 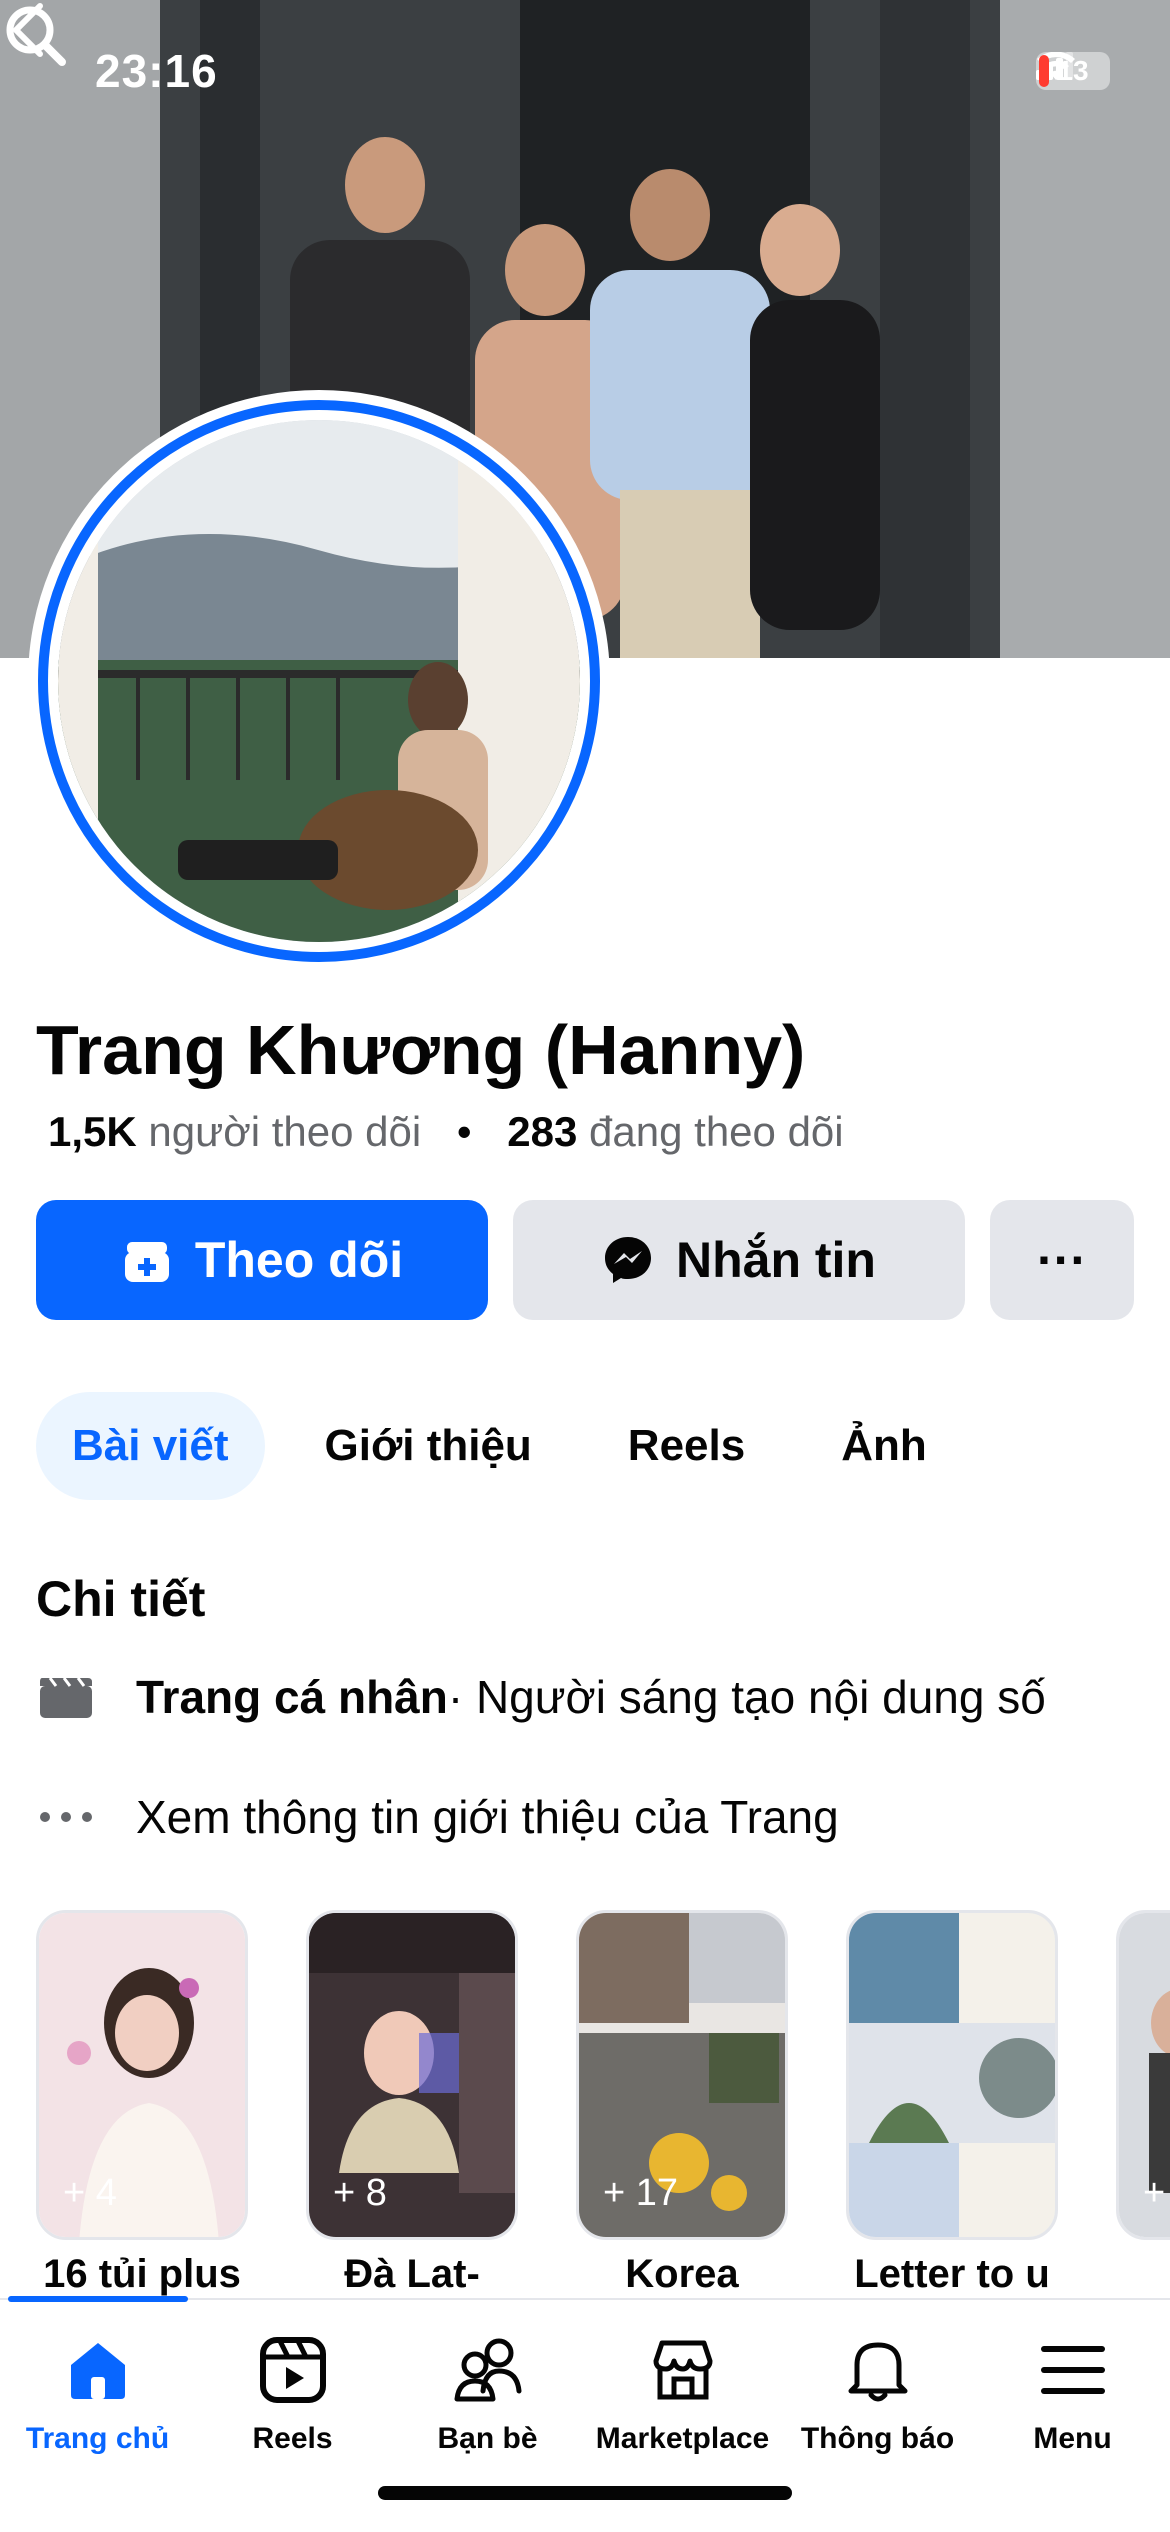 I want to click on highlight-cover: + 17, so click(x=682, y=2075).